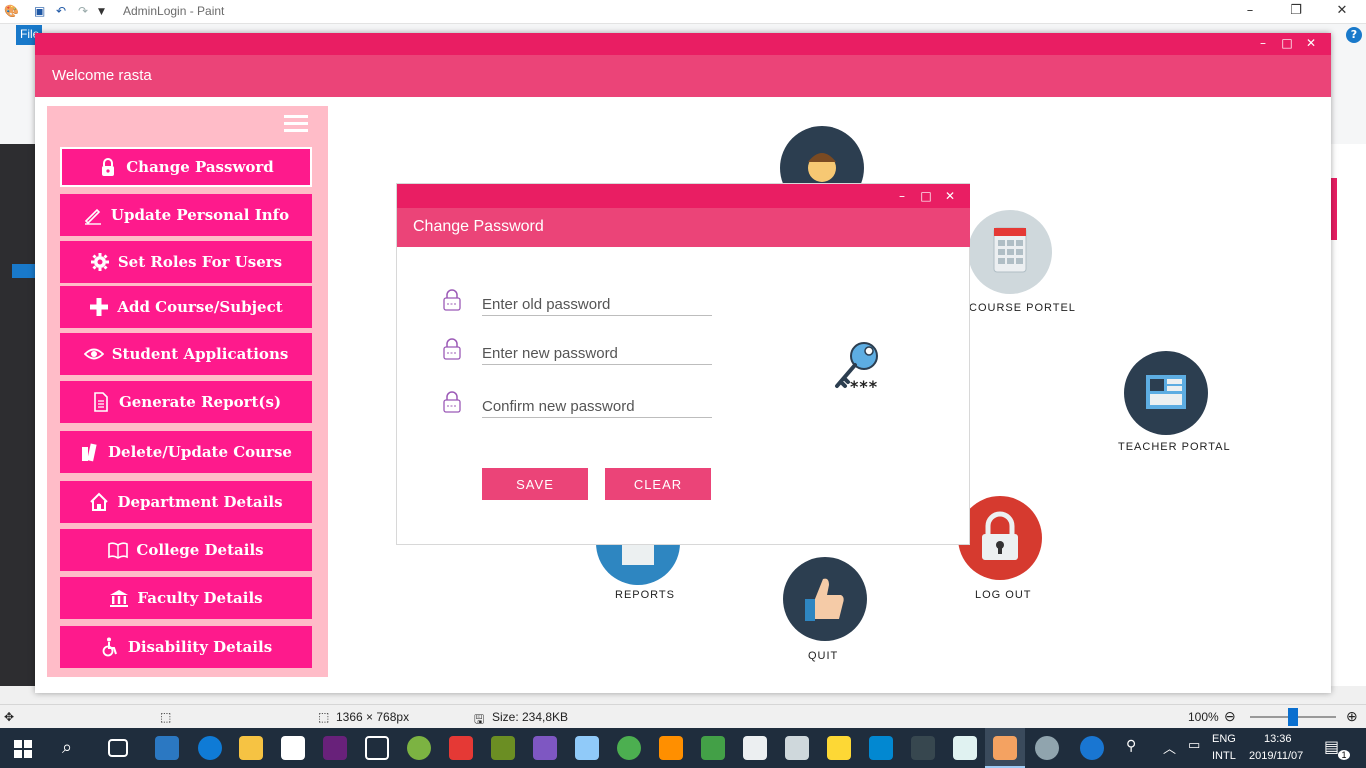 The image size is (1366, 768). What do you see at coordinates (629, 748) in the screenshot?
I see `chrome-icon` at bounding box center [629, 748].